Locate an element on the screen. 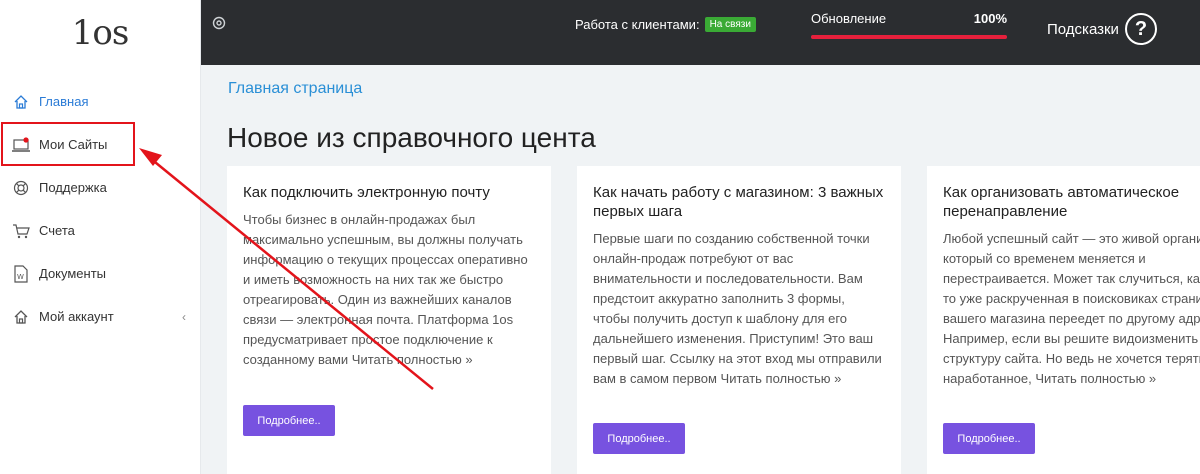 The image size is (1200, 474). logo: 1os is located at coordinates (100, 32).